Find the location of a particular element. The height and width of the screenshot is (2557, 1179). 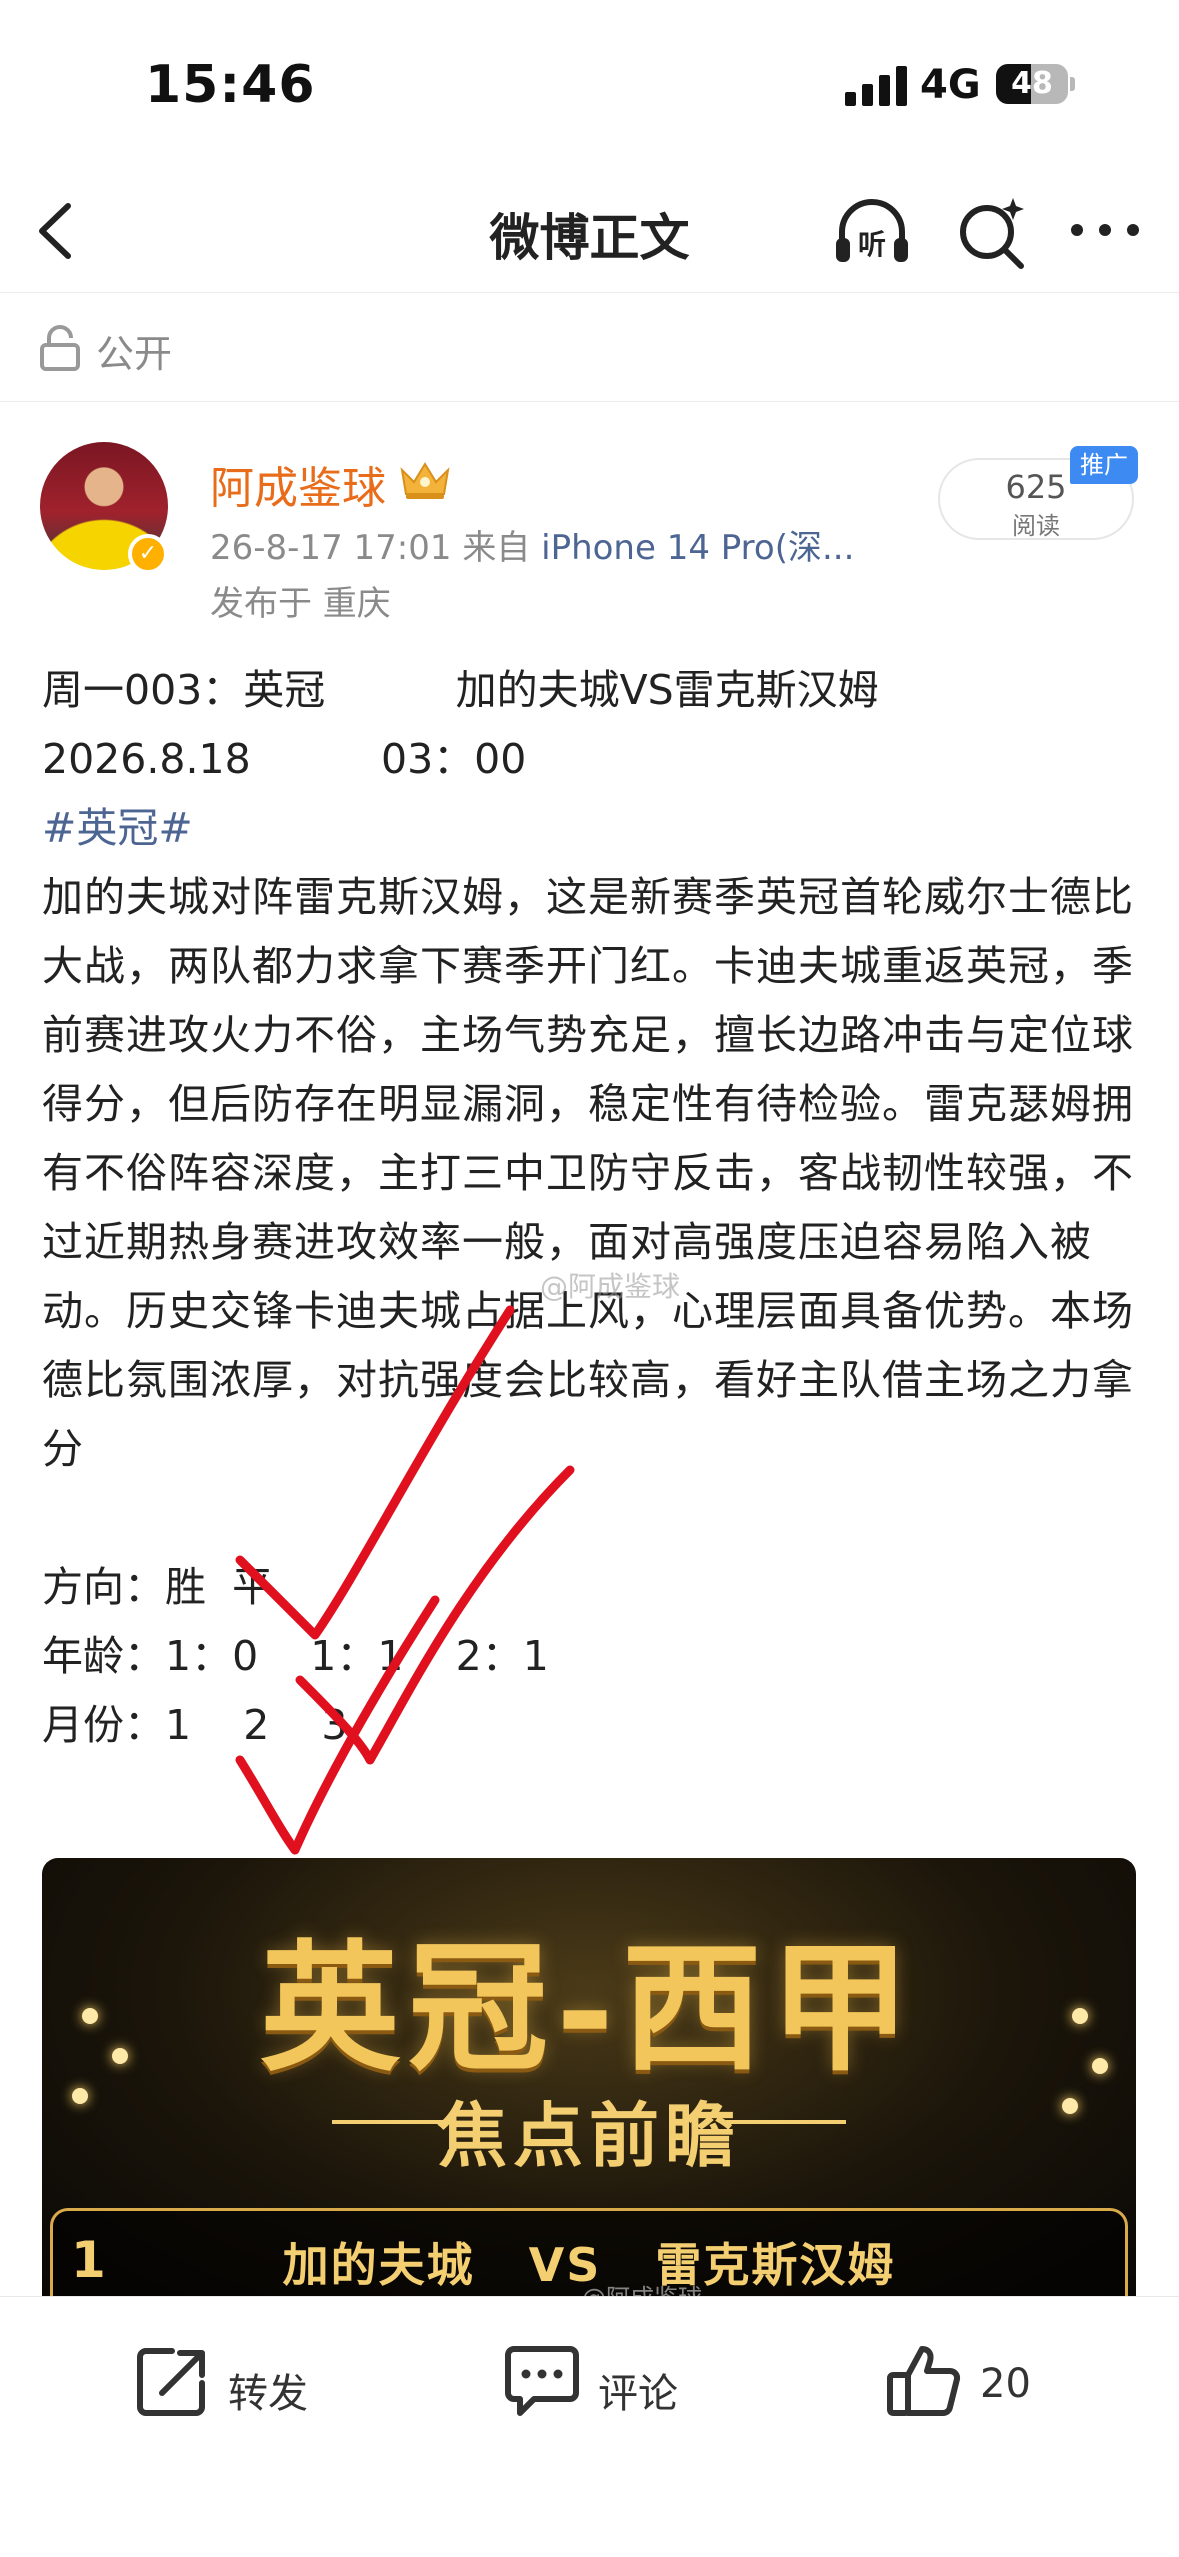

lock-icon is located at coordinates (60, 348).